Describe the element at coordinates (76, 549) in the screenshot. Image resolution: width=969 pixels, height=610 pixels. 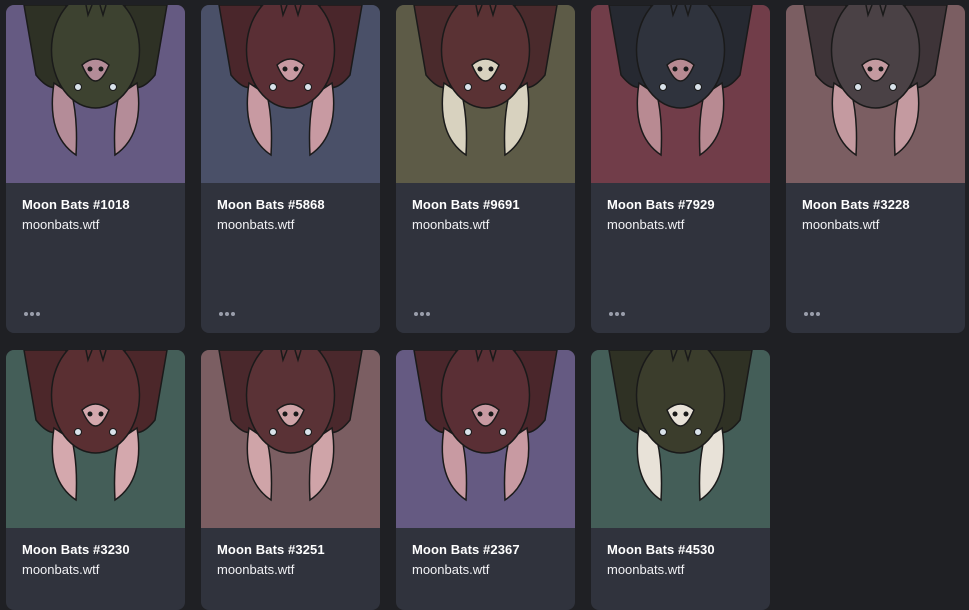
I see `nft-name: Moon Bats #3230` at that location.